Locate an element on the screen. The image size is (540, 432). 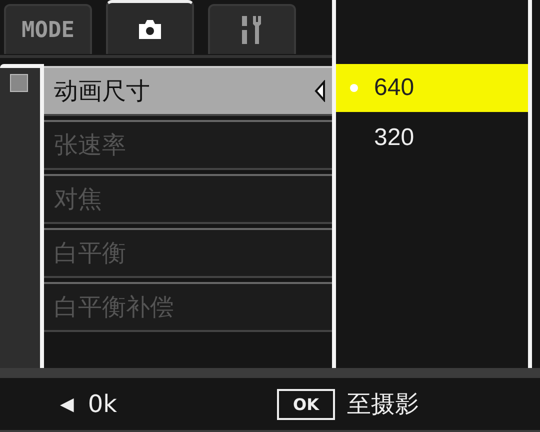
camera-tab is located at coordinates (150, 27).